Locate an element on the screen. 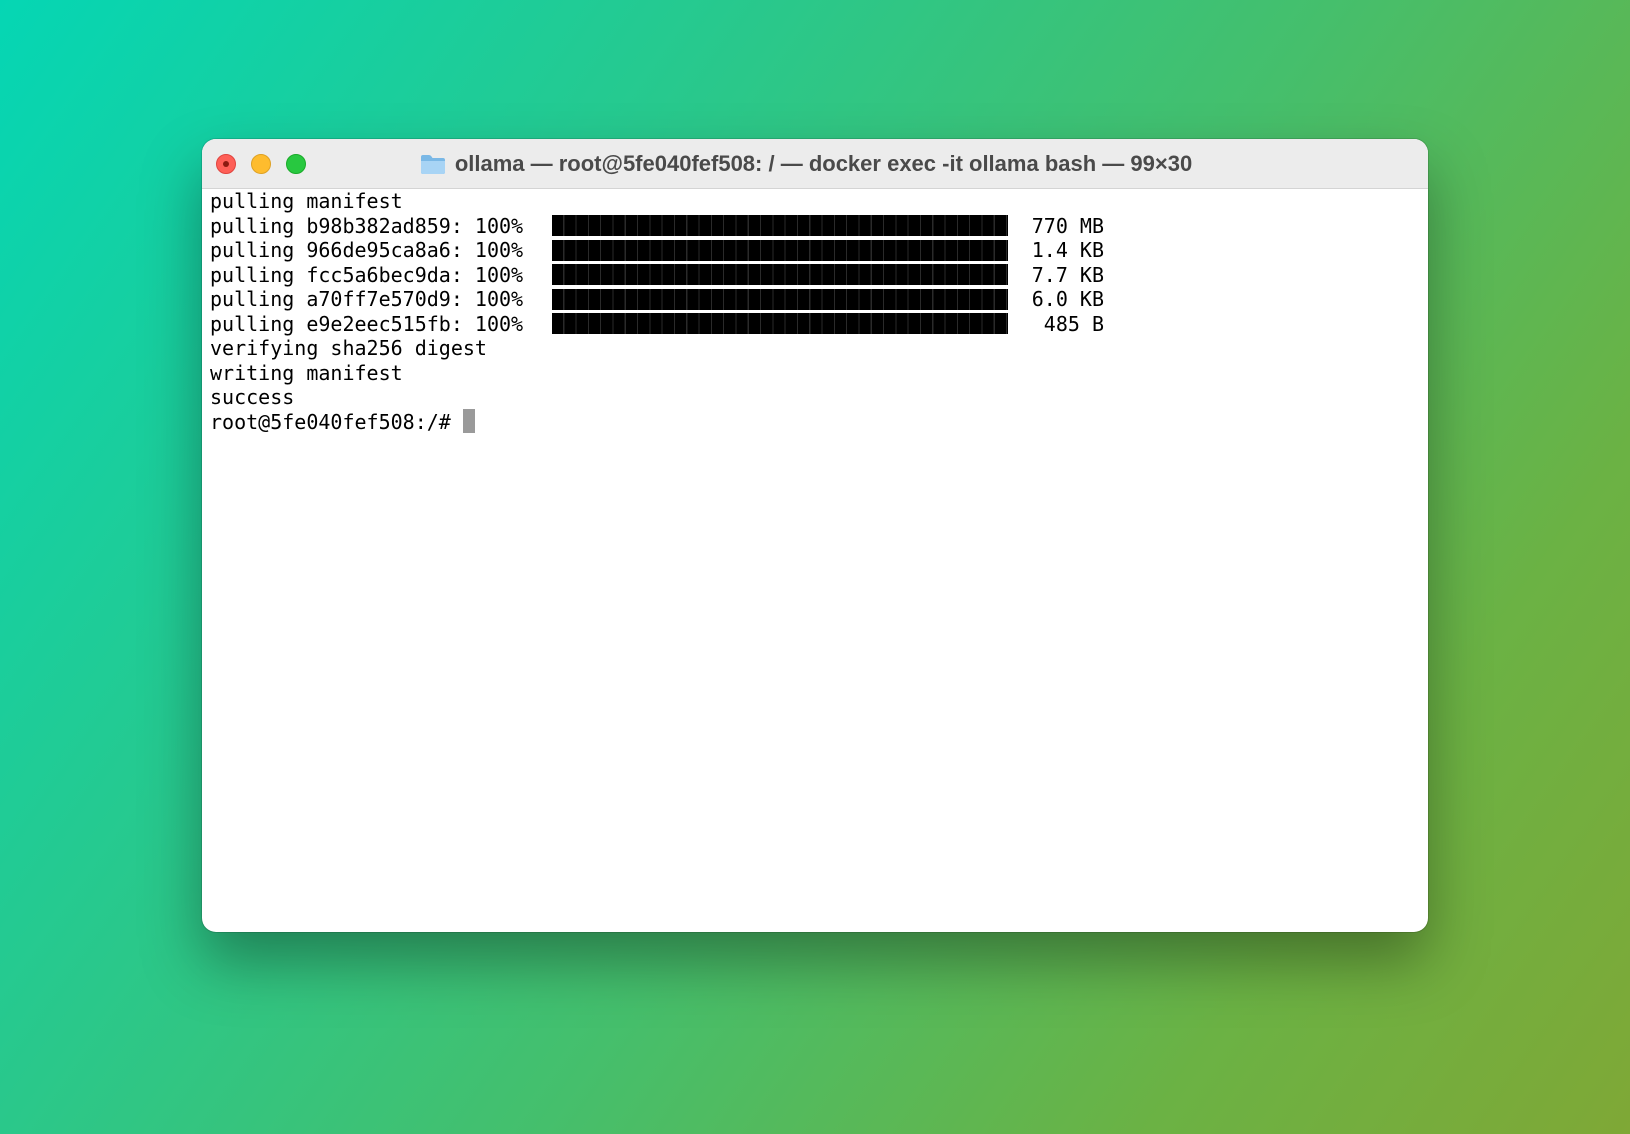  text-cursor is located at coordinates (468, 421).